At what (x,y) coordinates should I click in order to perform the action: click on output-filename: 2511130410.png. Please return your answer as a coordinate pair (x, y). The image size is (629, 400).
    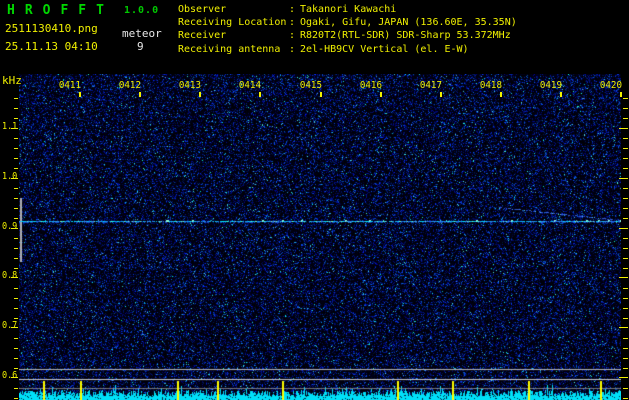
    Looking at the image, I should click on (51, 28).